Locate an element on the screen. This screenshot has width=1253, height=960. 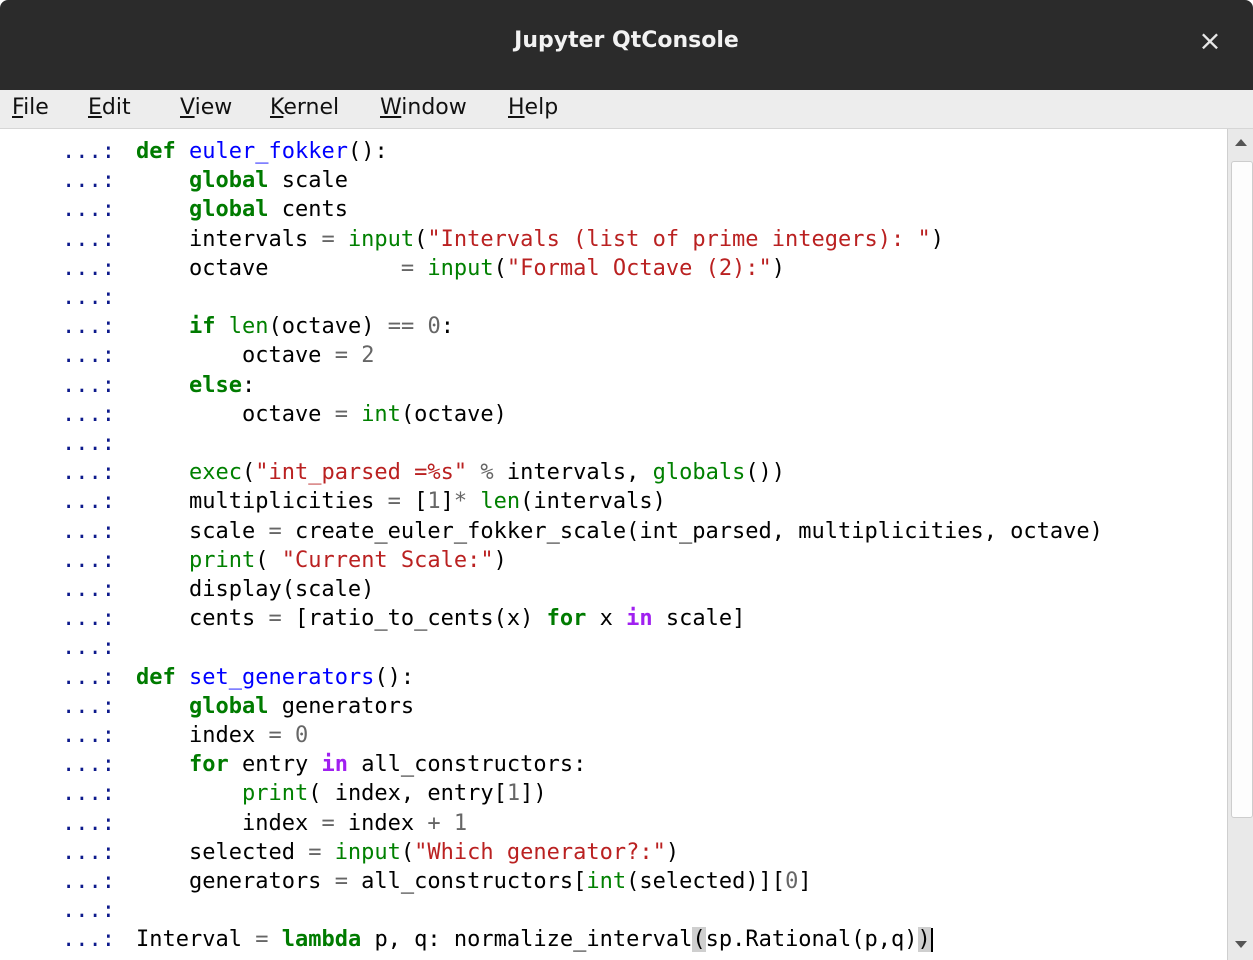
code-text: else: is located at coordinates (222, 385).